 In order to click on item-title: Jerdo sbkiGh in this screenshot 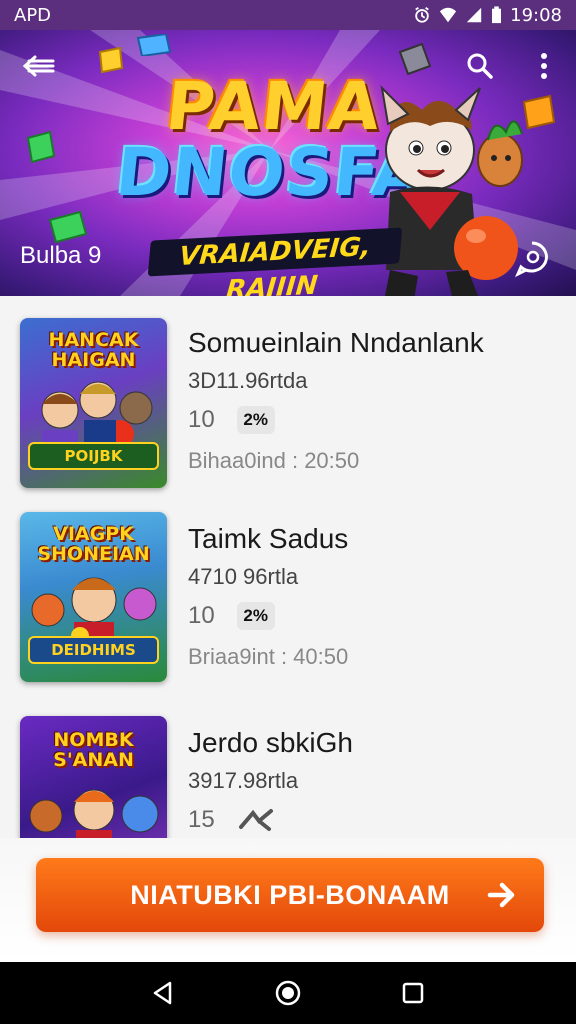, I will do `click(270, 742)`.